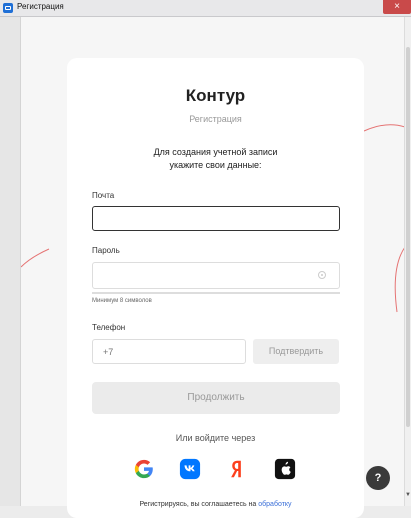 This screenshot has width=411, height=518. Describe the element at coordinates (215, 438) in the screenshot. I see `social-login-label: Или войдите через` at that location.